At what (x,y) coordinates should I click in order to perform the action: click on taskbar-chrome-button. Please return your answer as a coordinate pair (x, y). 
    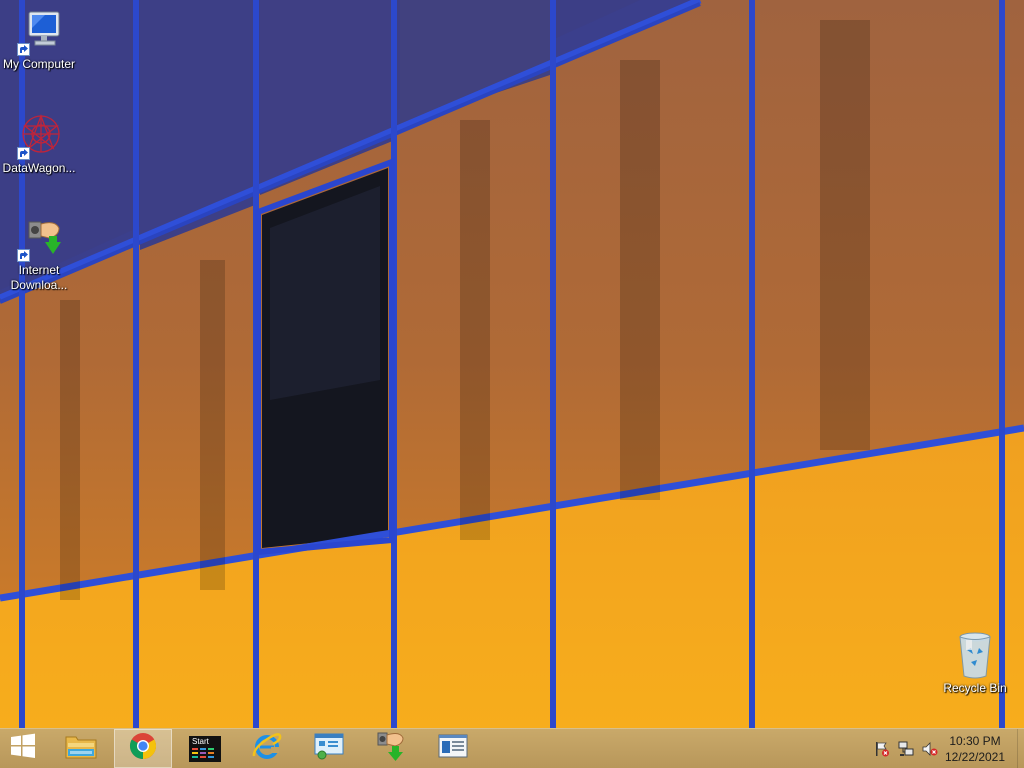
    Looking at the image, I should click on (143, 748).